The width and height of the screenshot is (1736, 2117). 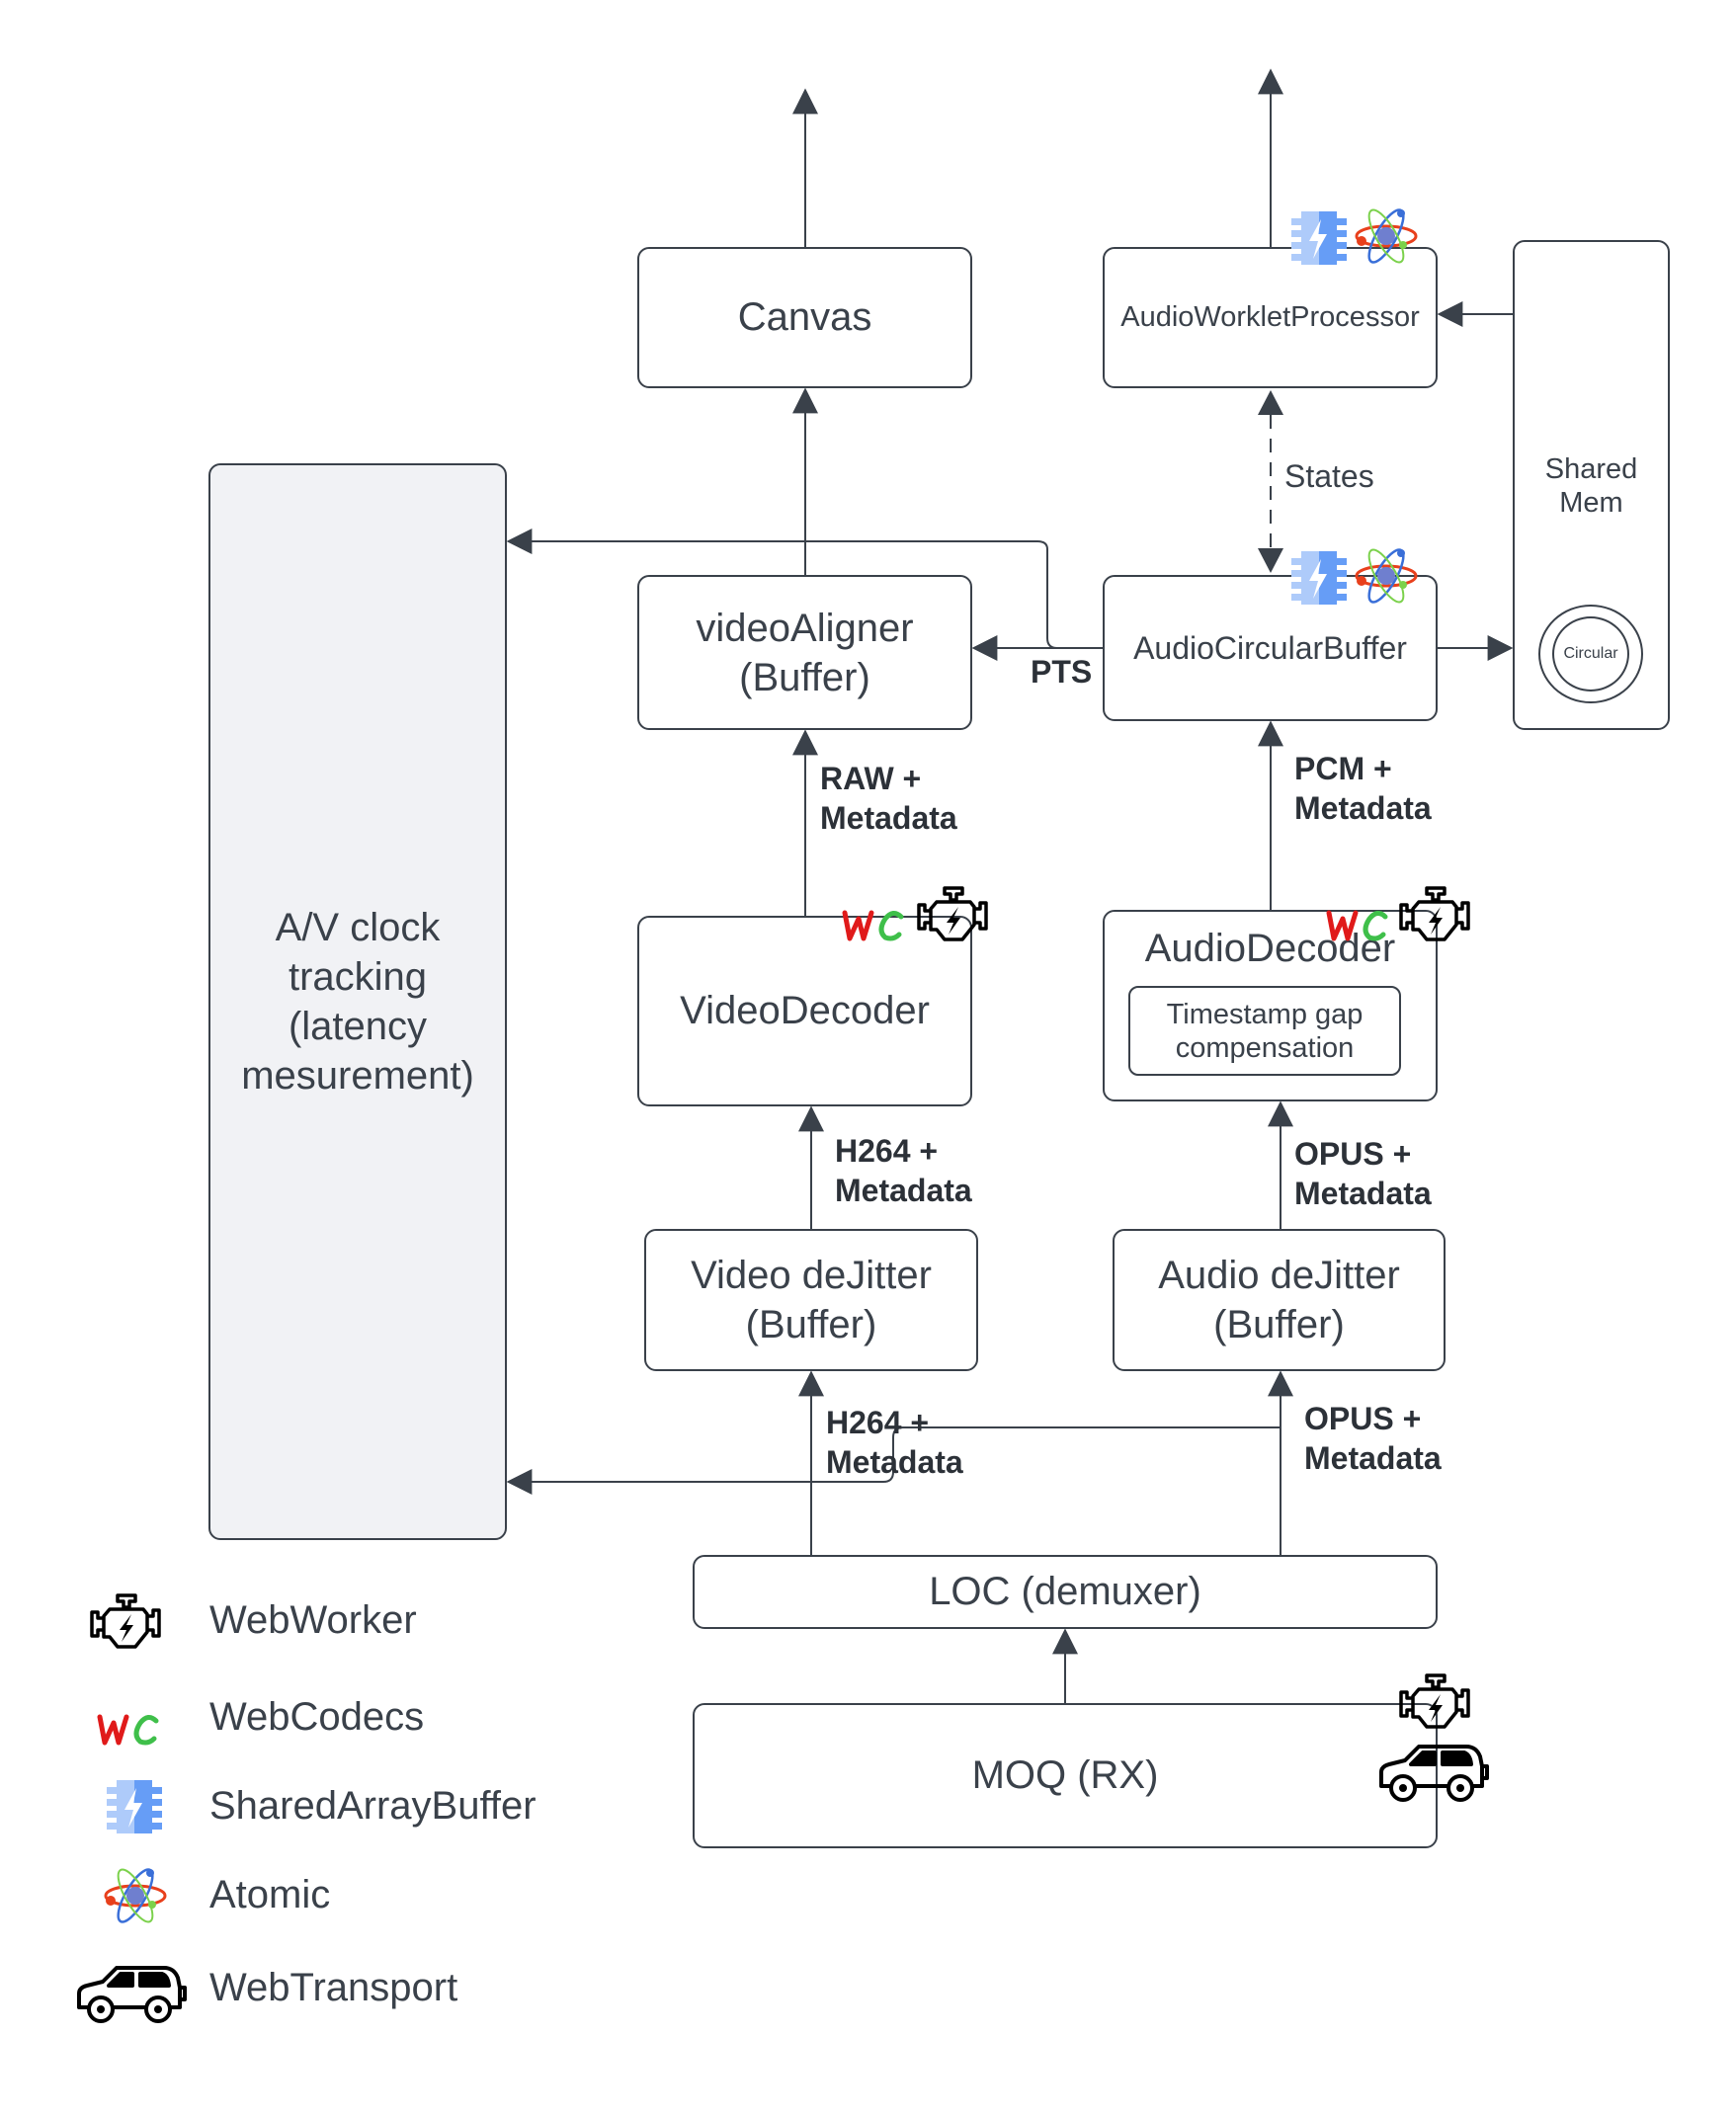 I want to click on moq-label: MOQ (RX), so click(x=1065, y=1775).